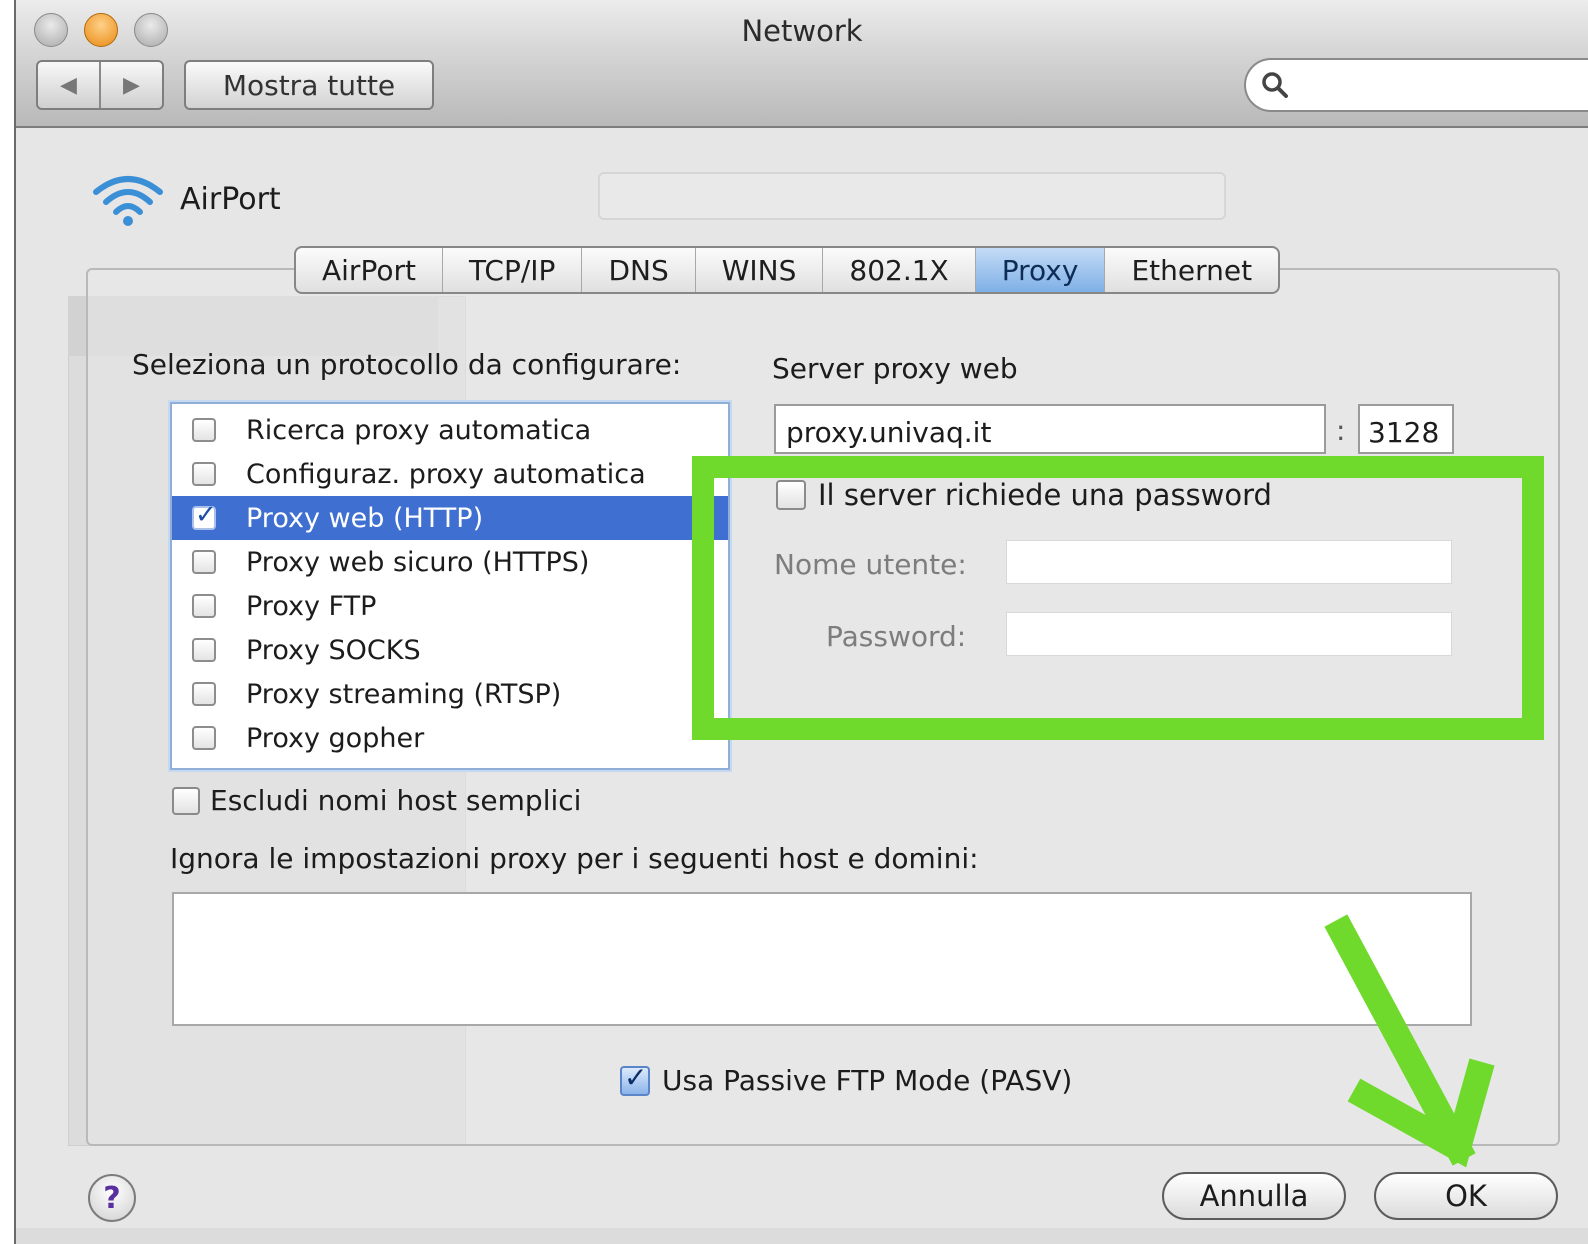  I want to click on password-field, so click(1229, 634).